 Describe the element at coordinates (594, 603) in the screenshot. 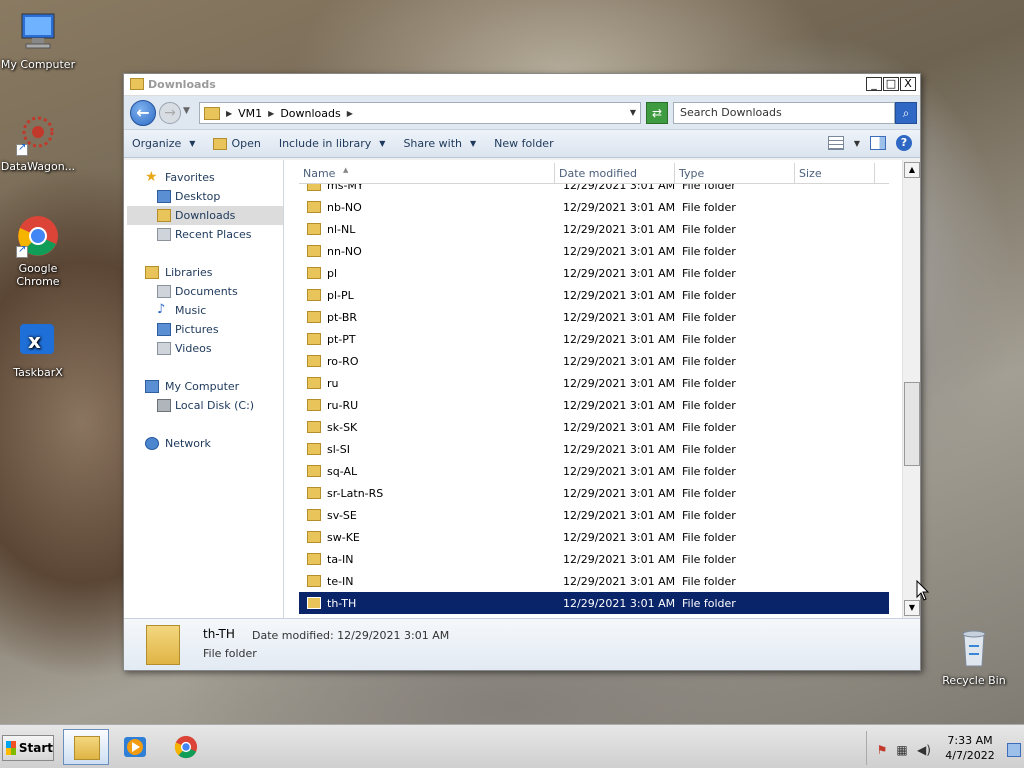

I see `table-row: th-TH 12/29/2021 3:01 AM File folder` at that location.